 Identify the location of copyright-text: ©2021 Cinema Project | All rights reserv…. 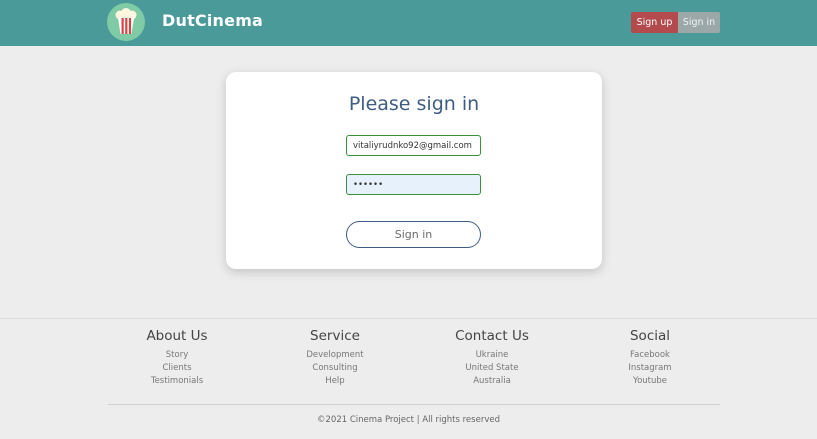
(408, 420).